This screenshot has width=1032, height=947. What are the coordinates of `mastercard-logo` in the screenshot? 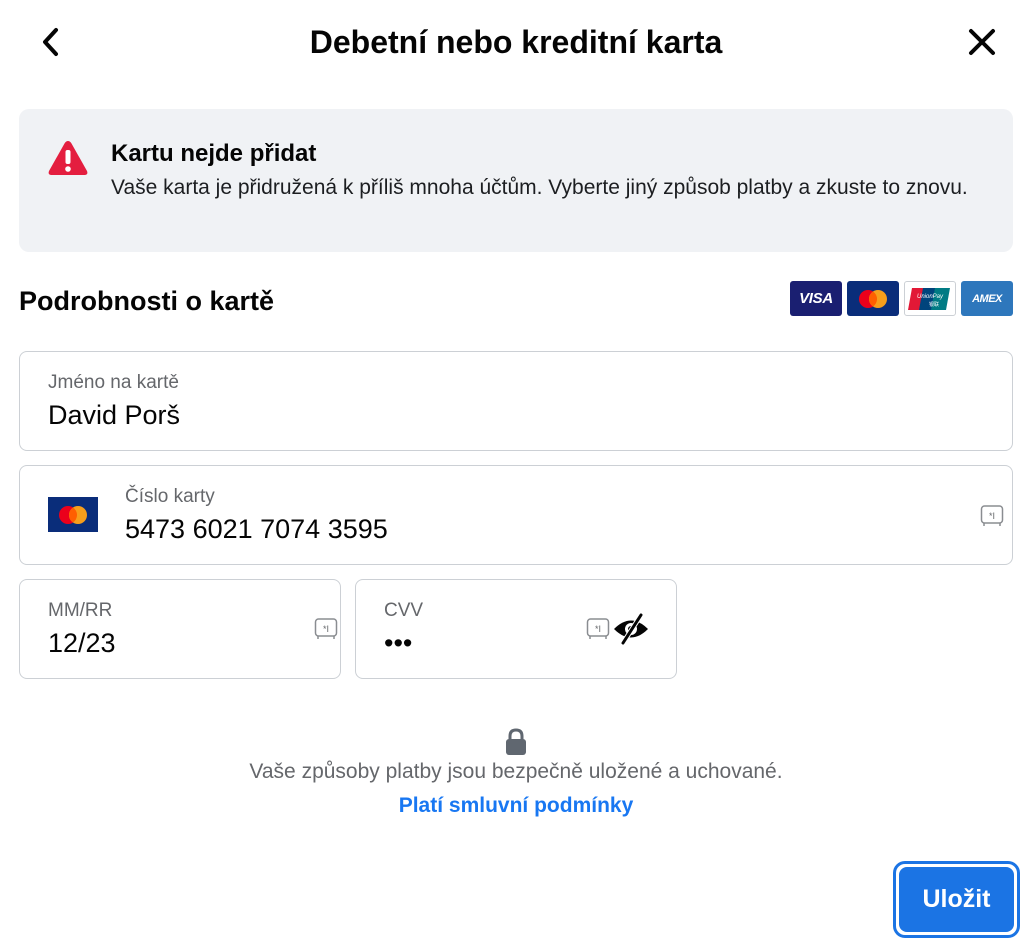 It's located at (873, 298).